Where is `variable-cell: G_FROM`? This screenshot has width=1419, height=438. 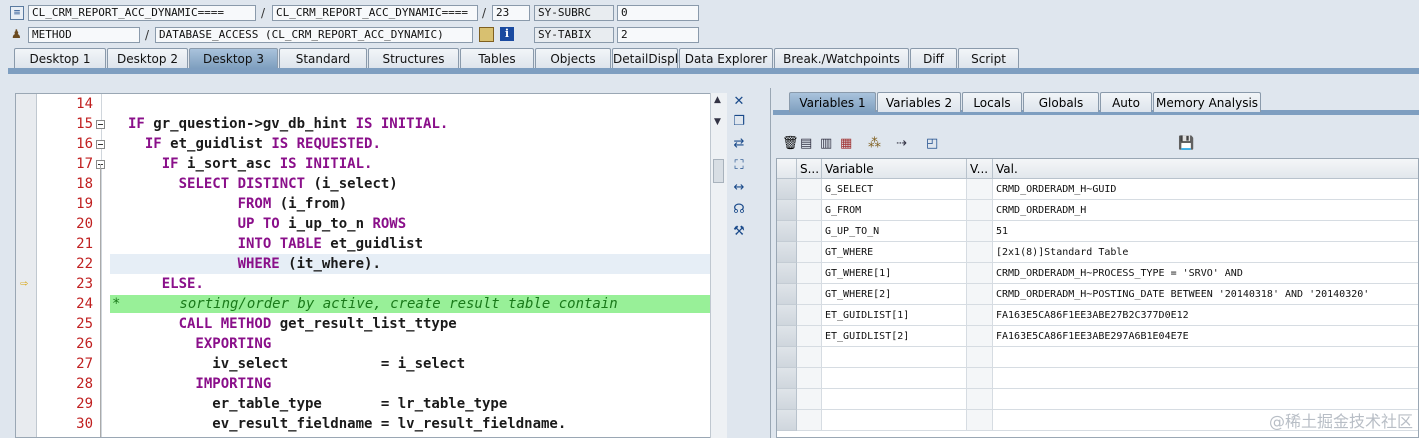 variable-cell: G_FROM is located at coordinates (894, 210).